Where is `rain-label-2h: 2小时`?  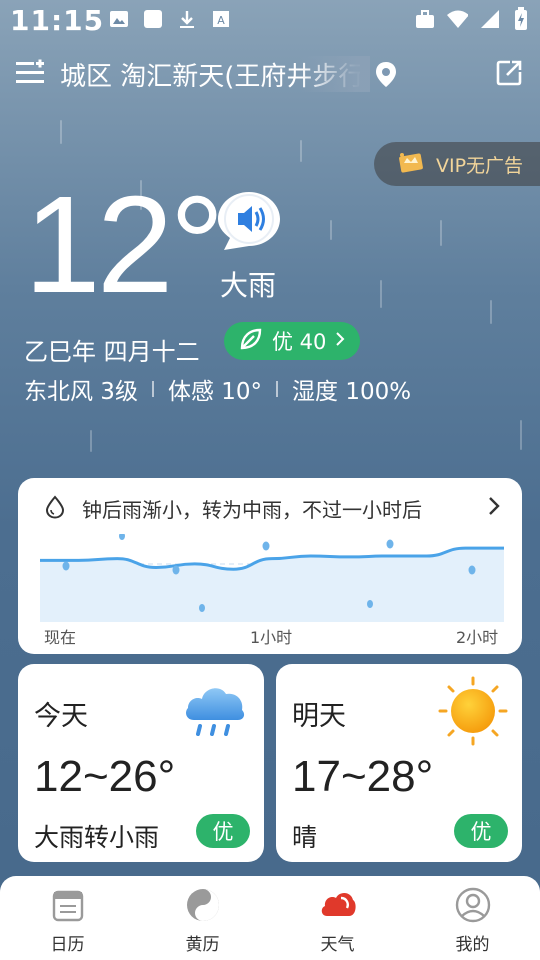
rain-label-2h: 2小时 is located at coordinates (477, 637).